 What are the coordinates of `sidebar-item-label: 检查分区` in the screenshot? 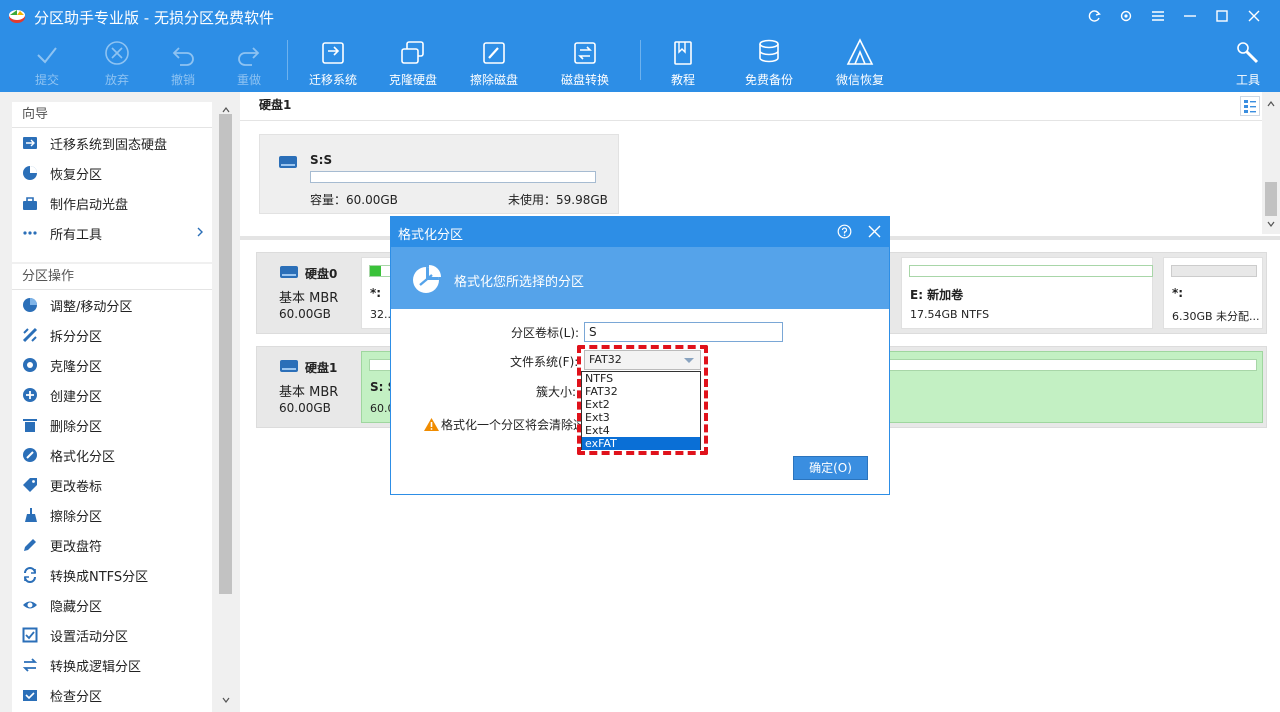 It's located at (76, 697).